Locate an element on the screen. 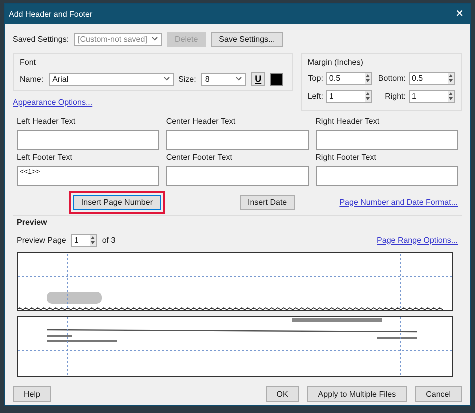 The image size is (475, 413). font-size-dropdown: 8 is located at coordinates (223, 79).